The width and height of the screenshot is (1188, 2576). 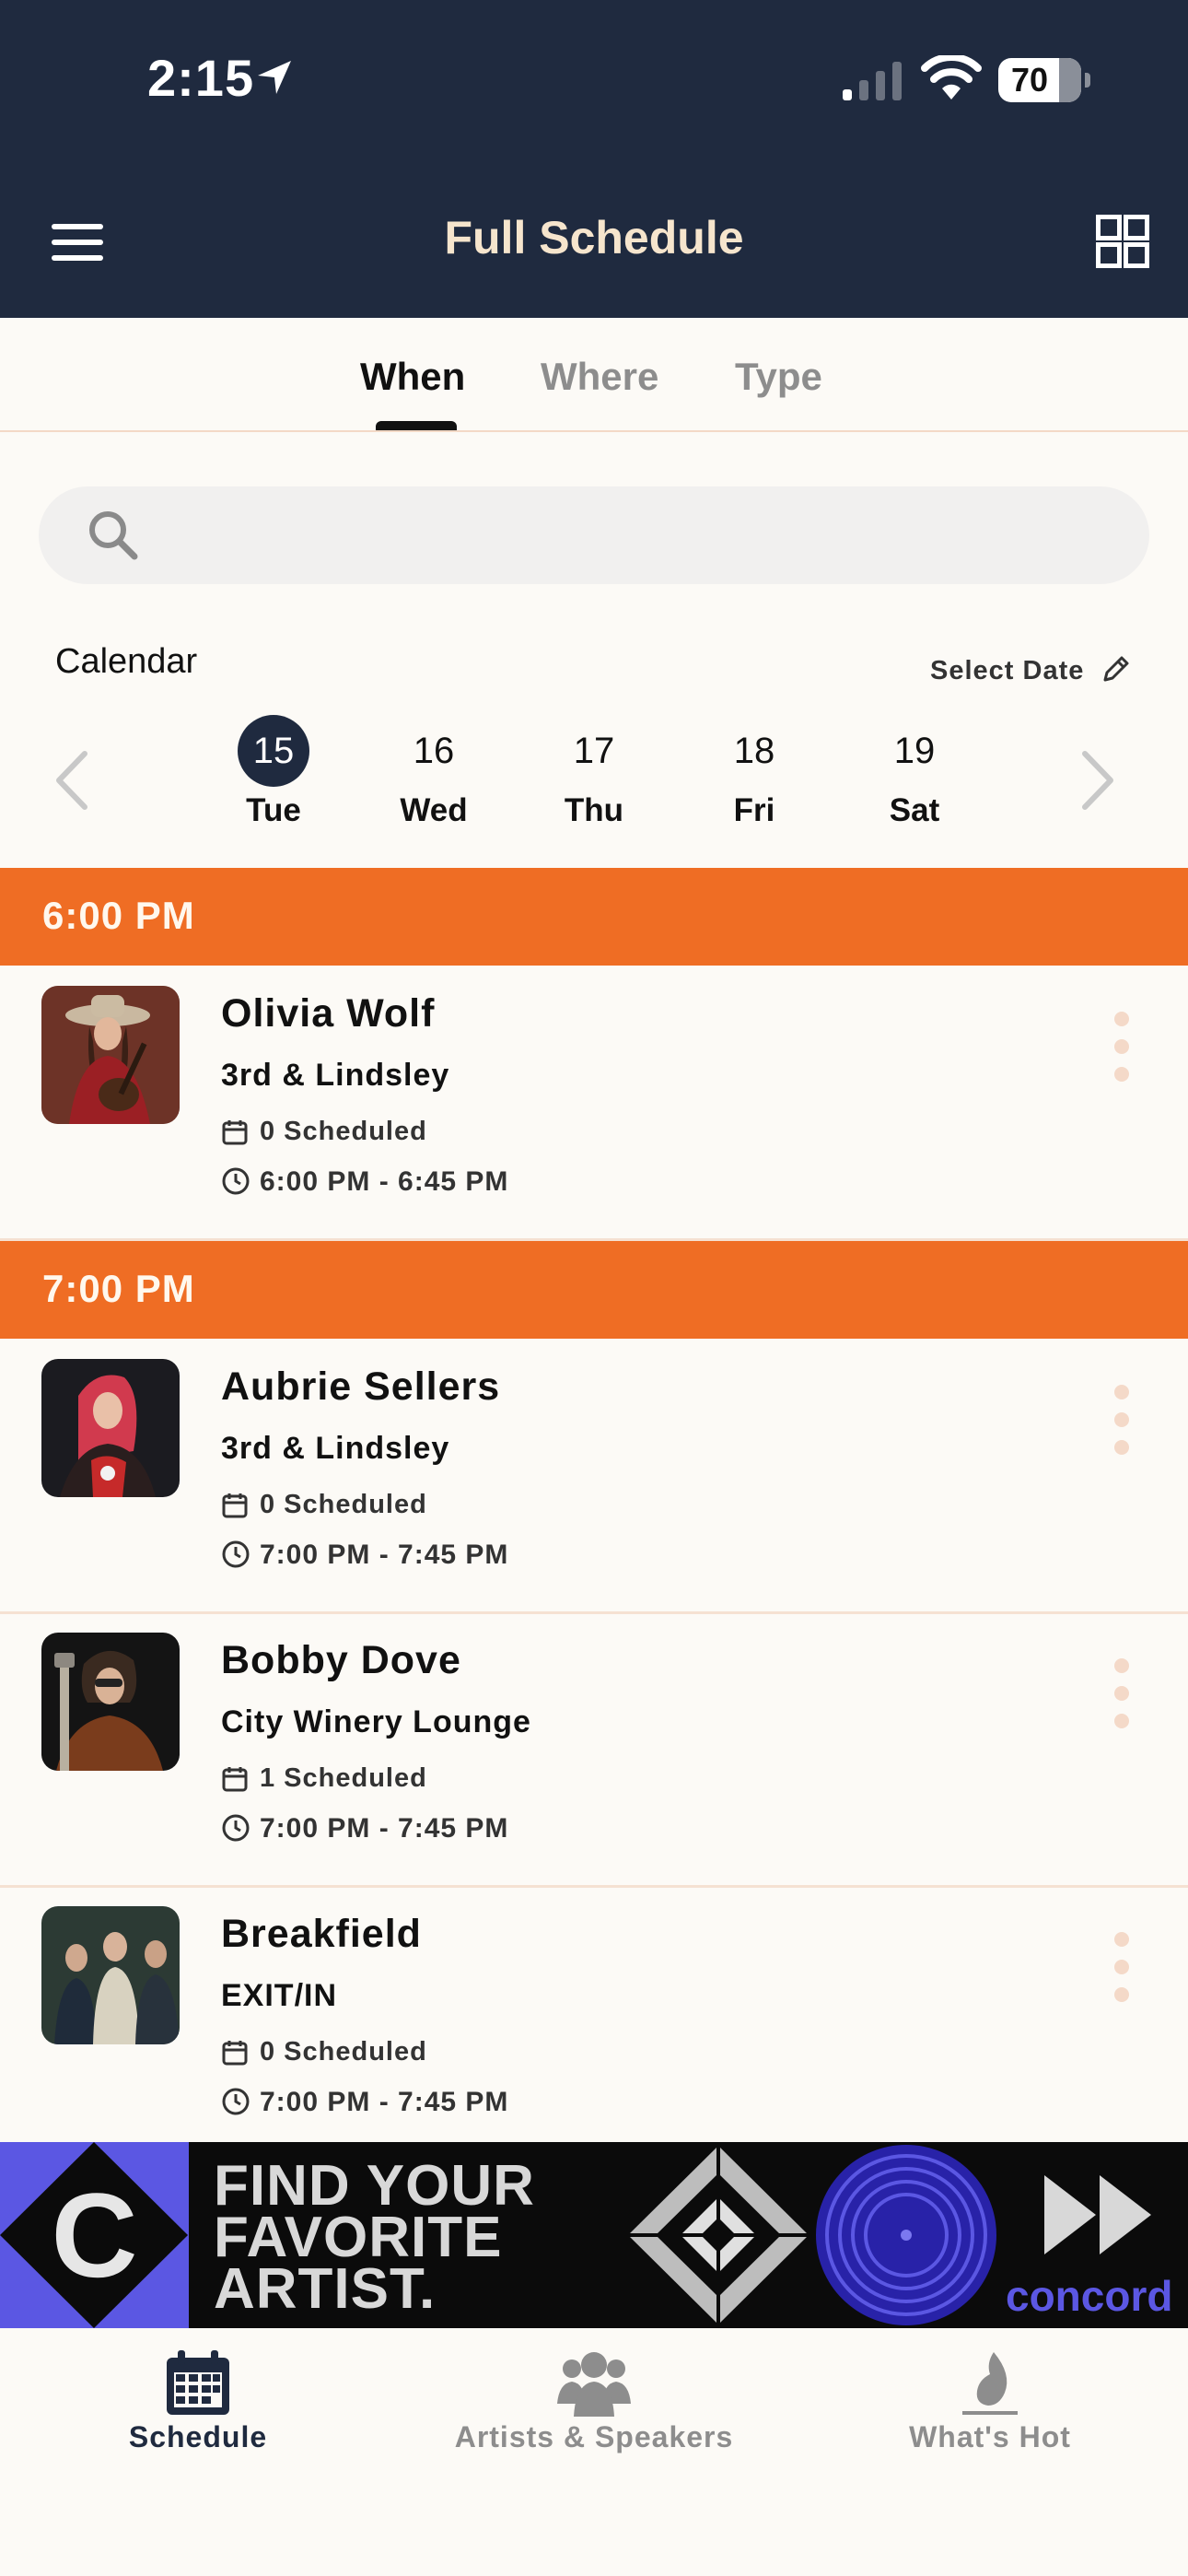 I want to click on tab-when: When, so click(x=412, y=377).